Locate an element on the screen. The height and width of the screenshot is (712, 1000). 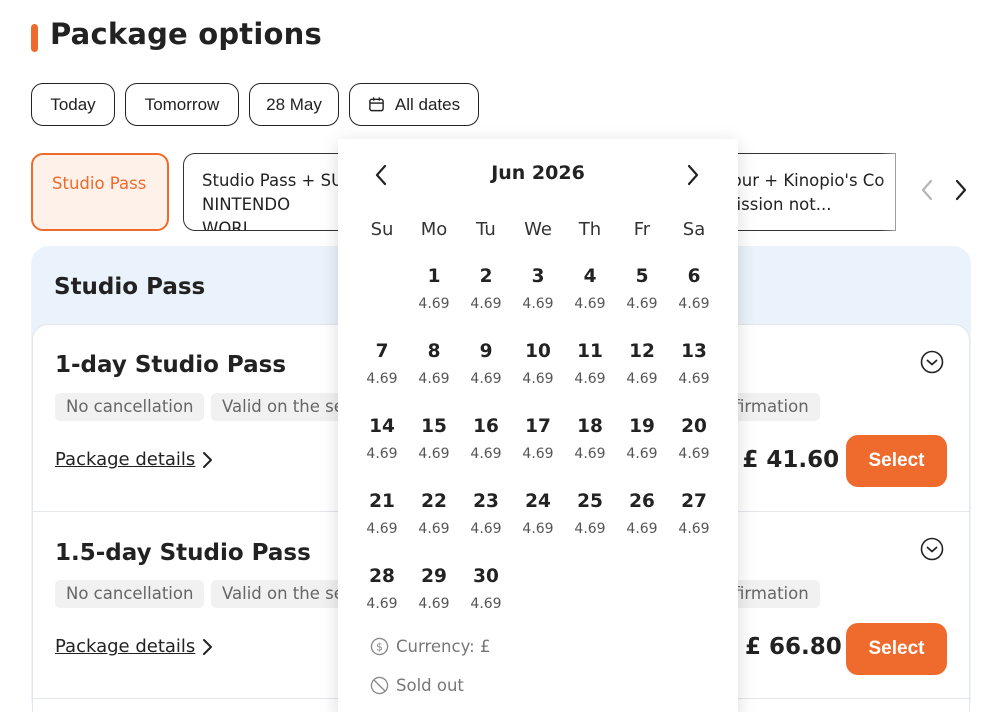
package-tab-label-line2: NINTENDO WORL is located at coordinates (246, 213).